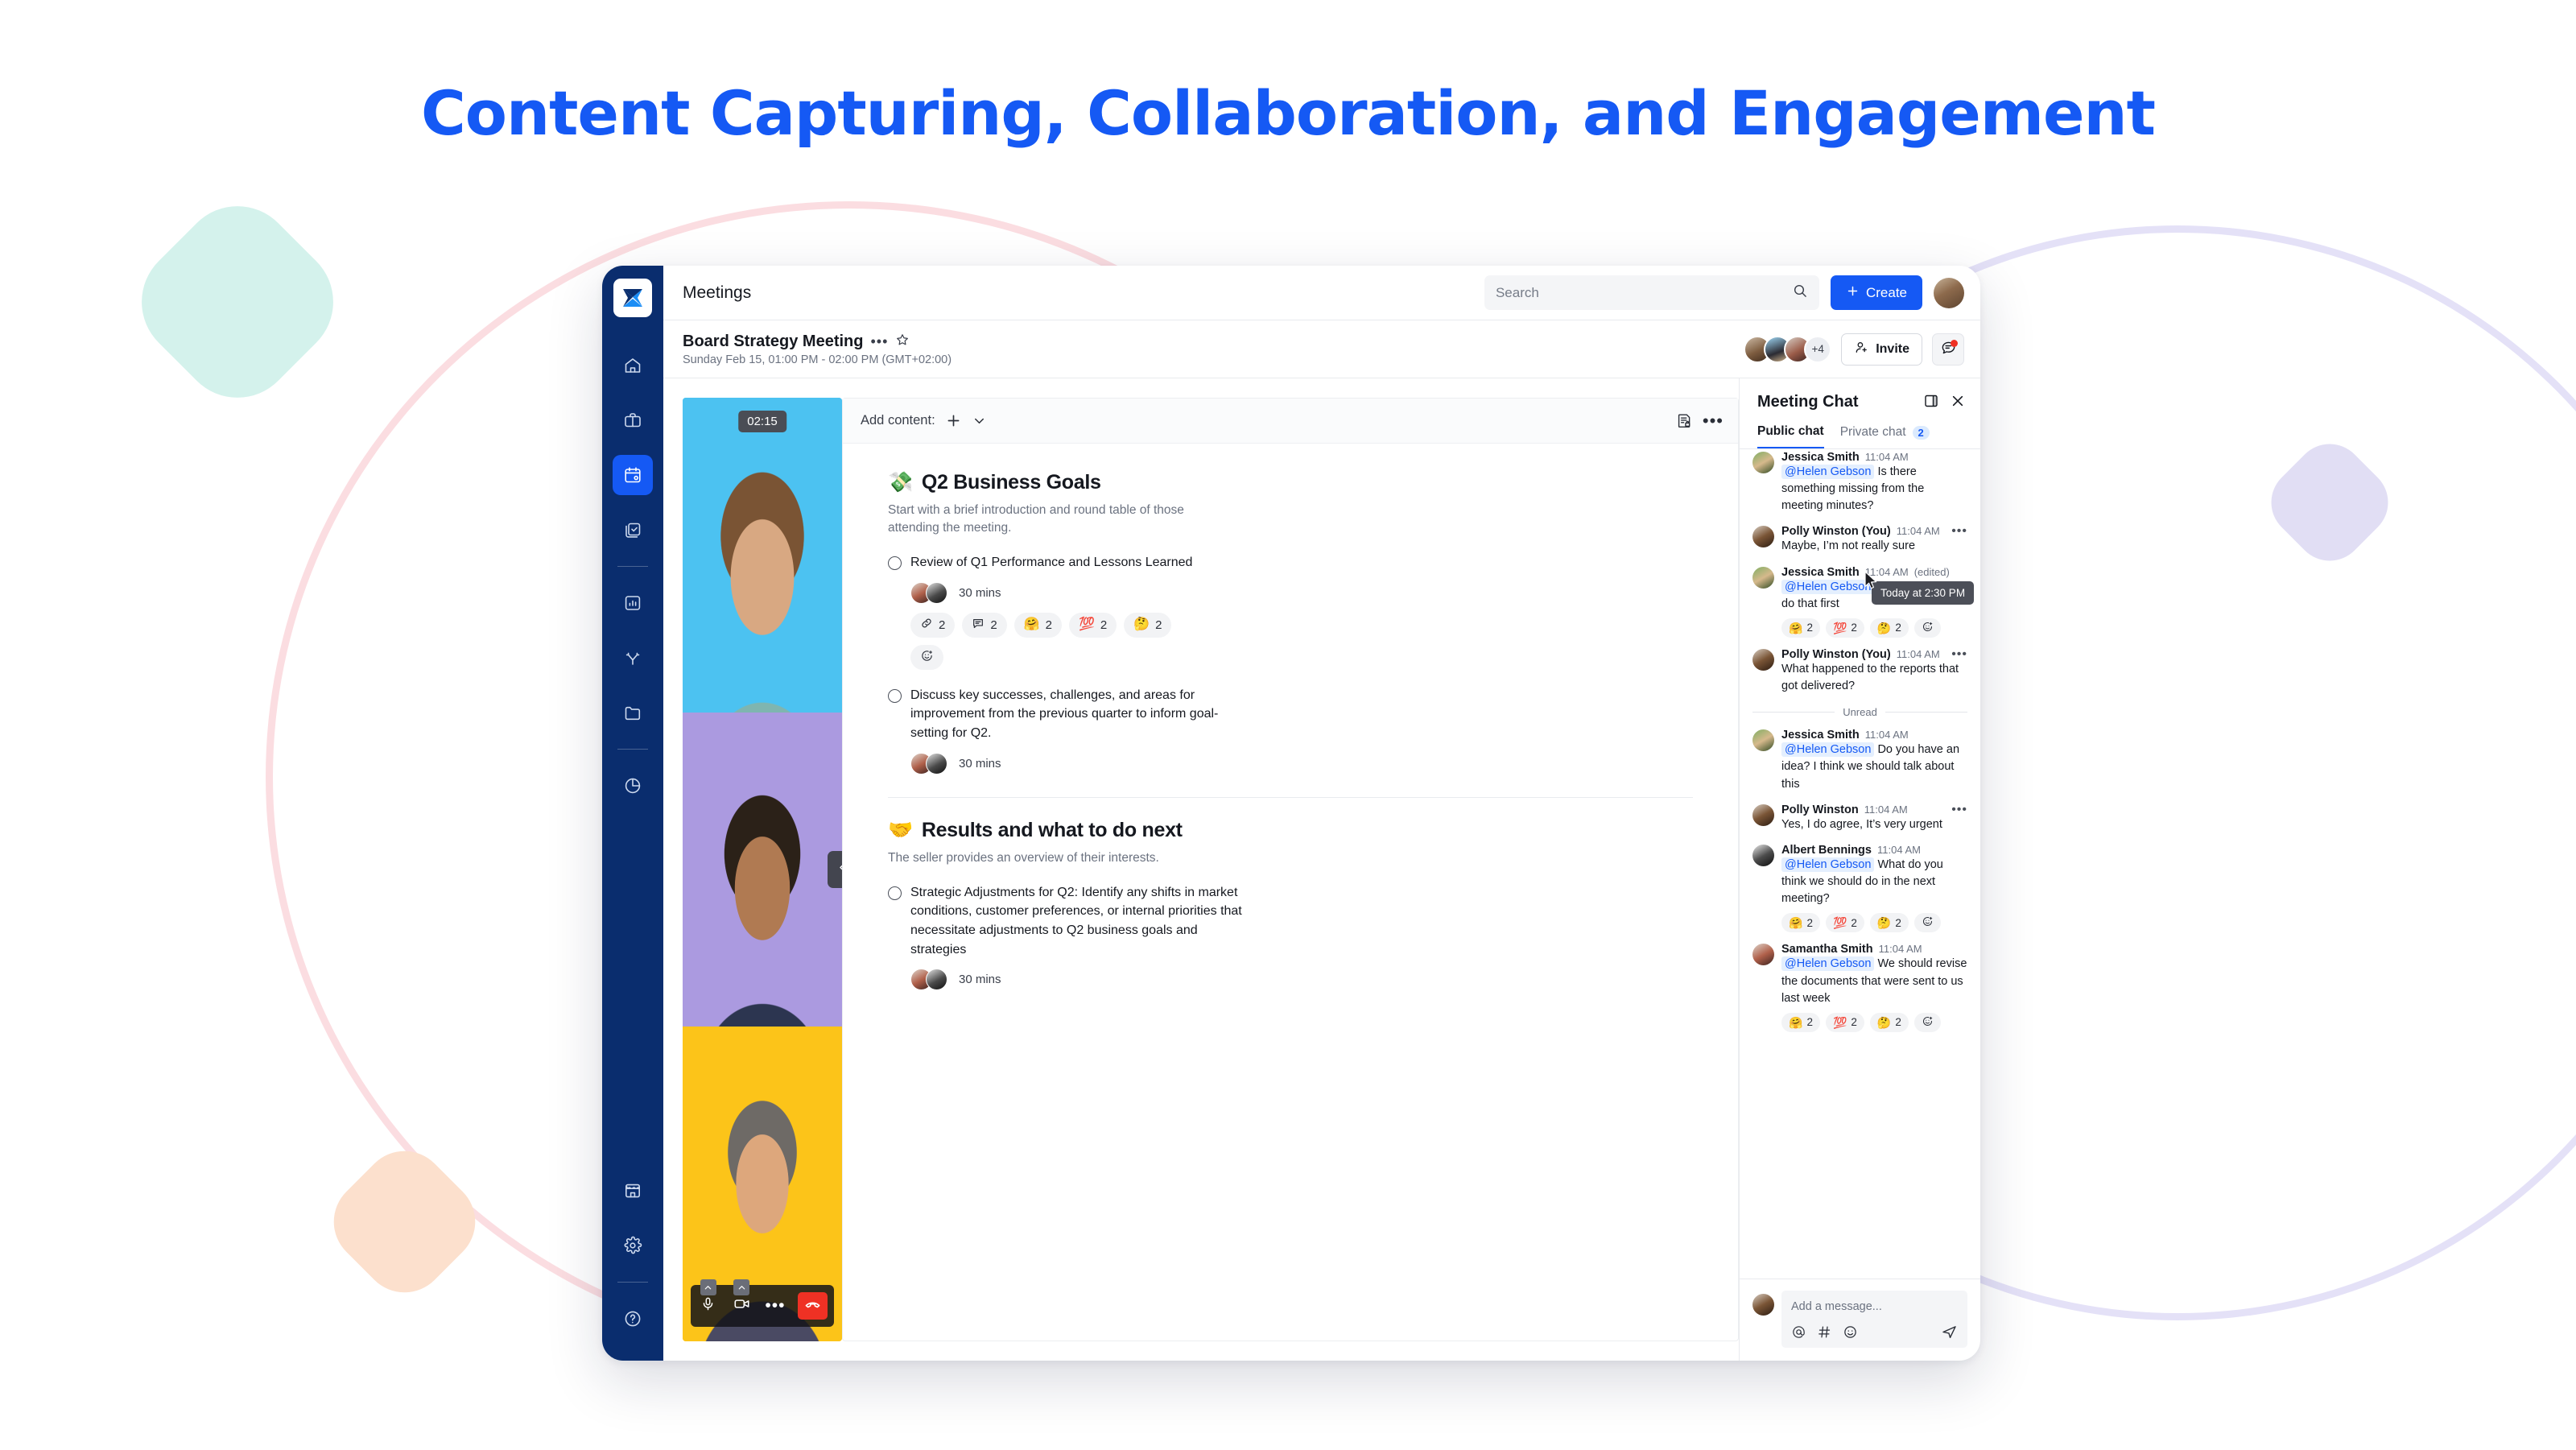 This screenshot has height=1450, width=2576. What do you see at coordinates (812, 1306) in the screenshot?
I see `hang-up-button` at bounding box center [812, 1306].